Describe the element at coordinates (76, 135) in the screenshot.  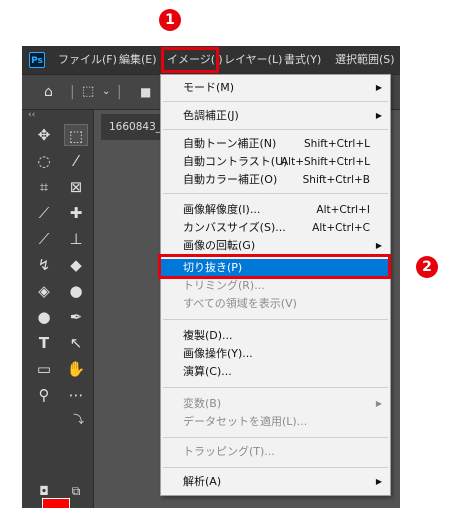
I see `rect-marquee-tool-icon: ⬚` at that location.